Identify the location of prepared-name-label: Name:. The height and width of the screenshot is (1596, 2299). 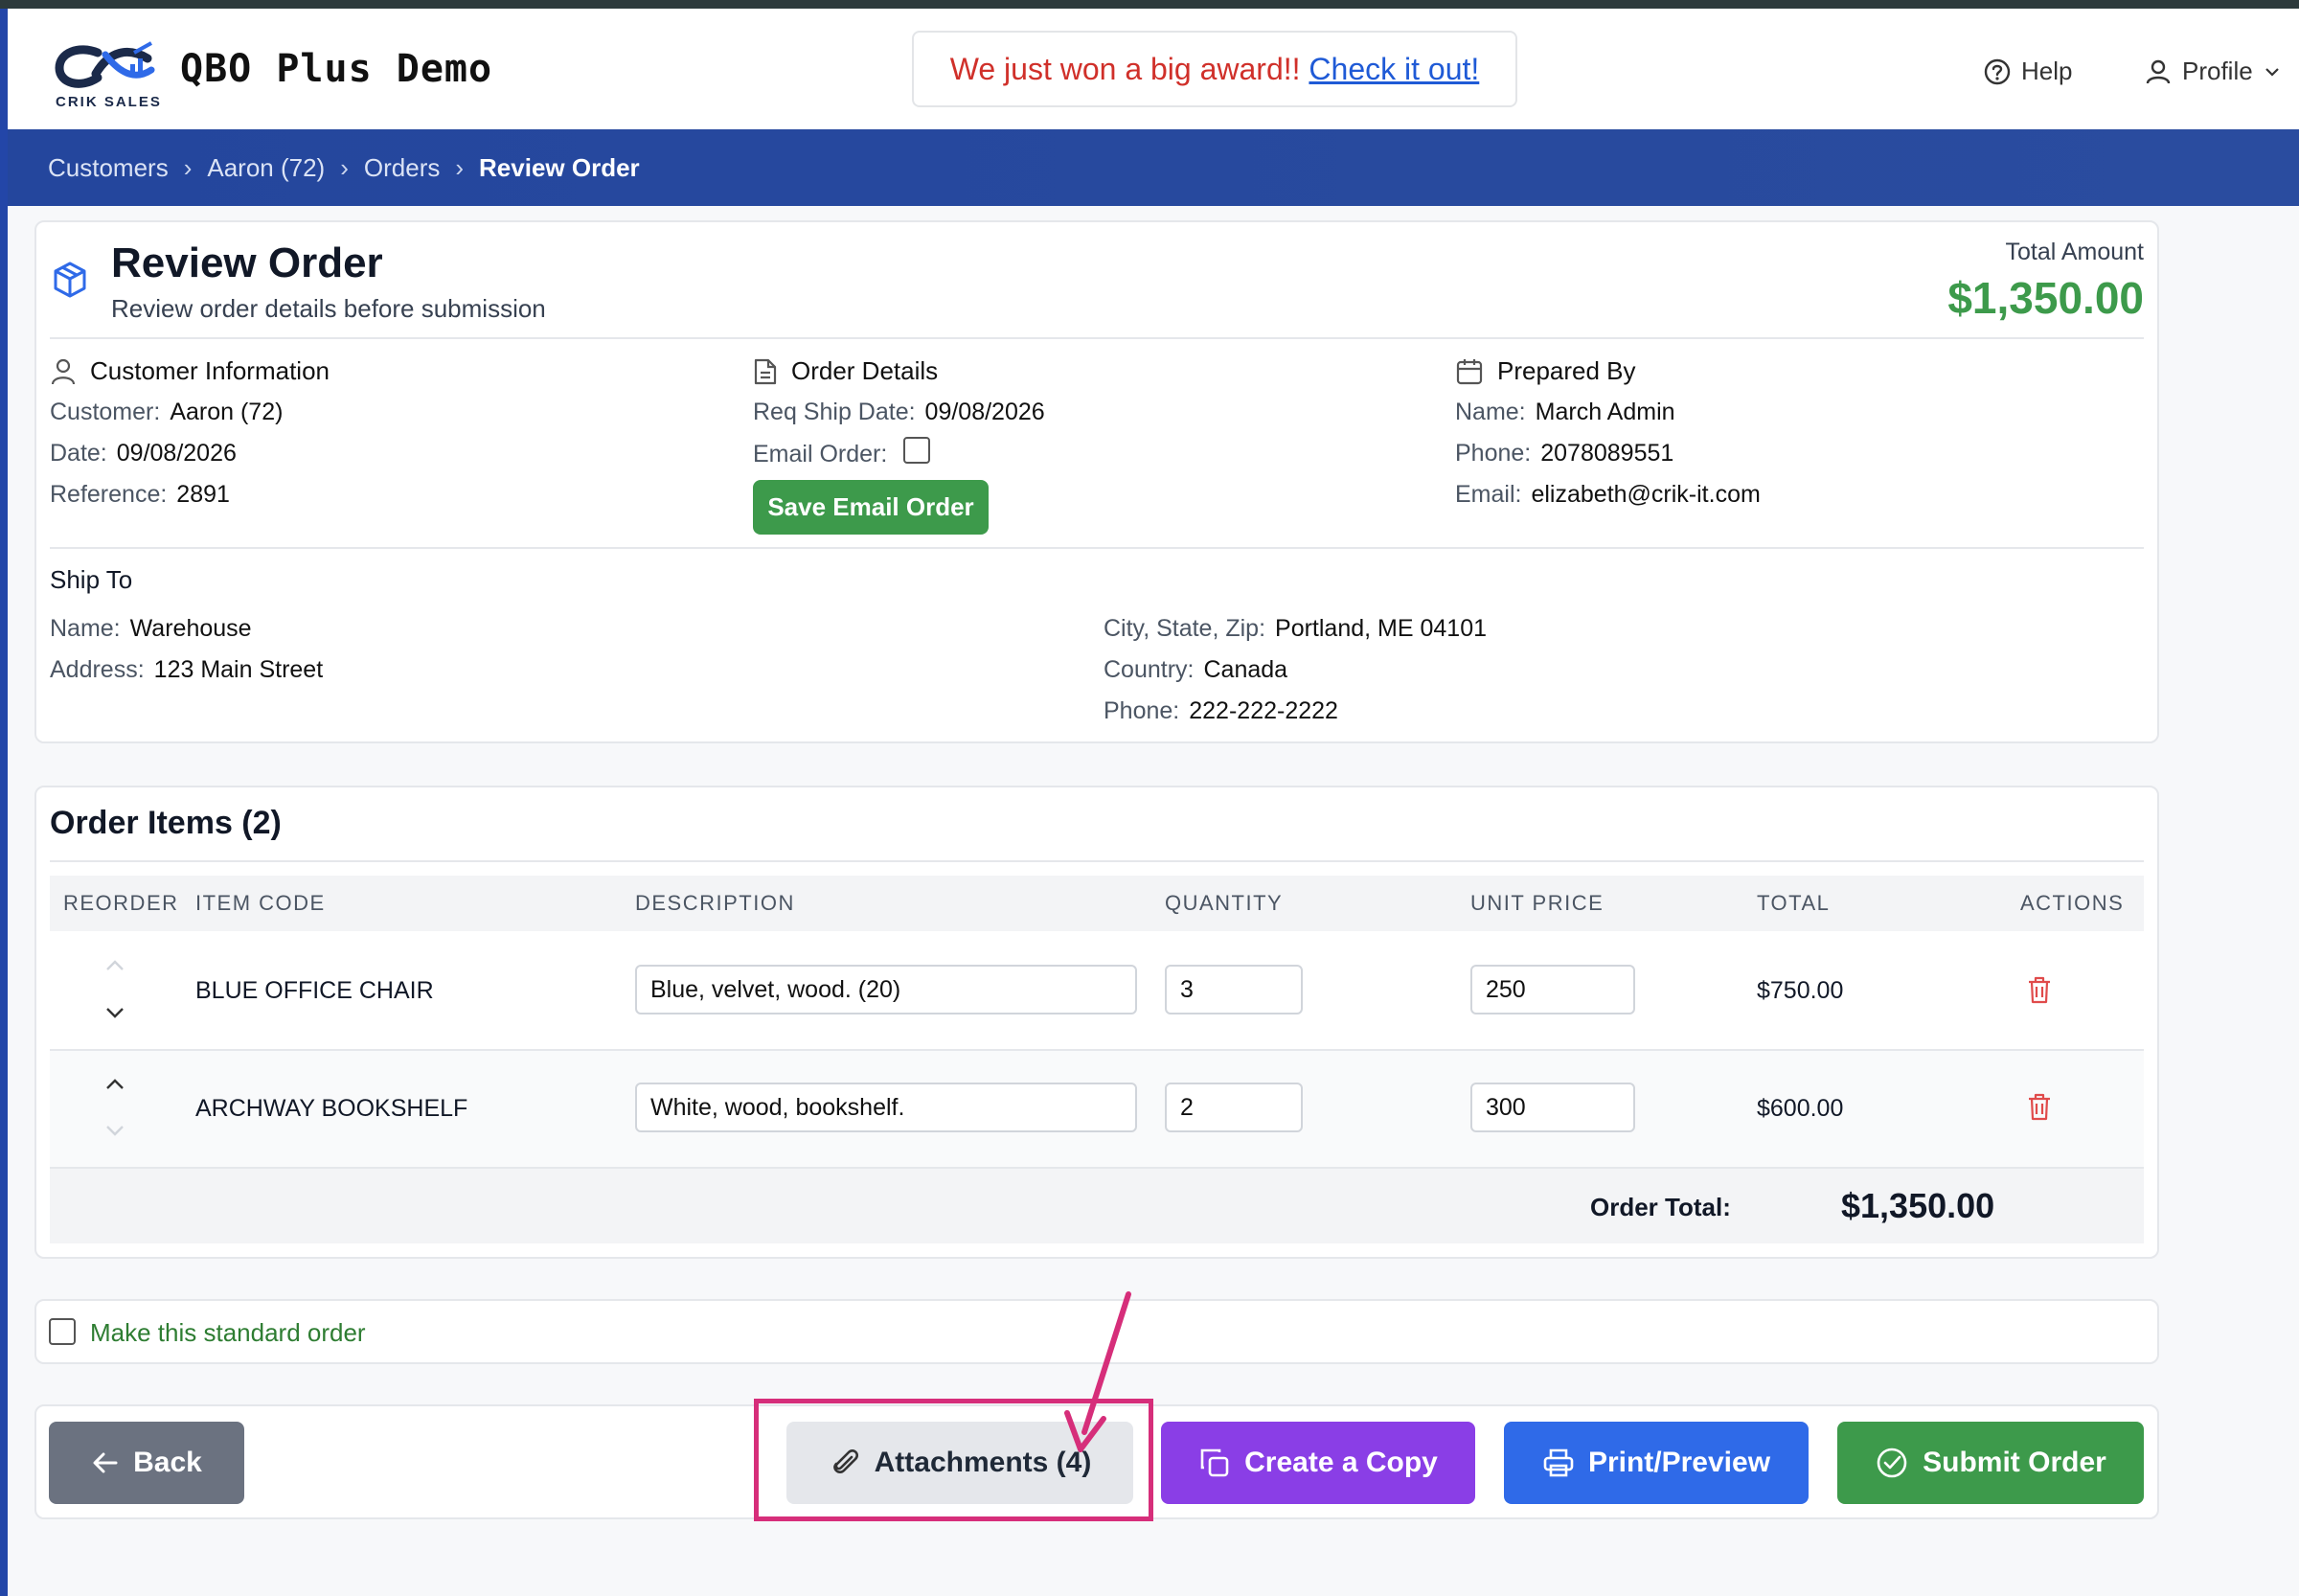
(1490, 412).